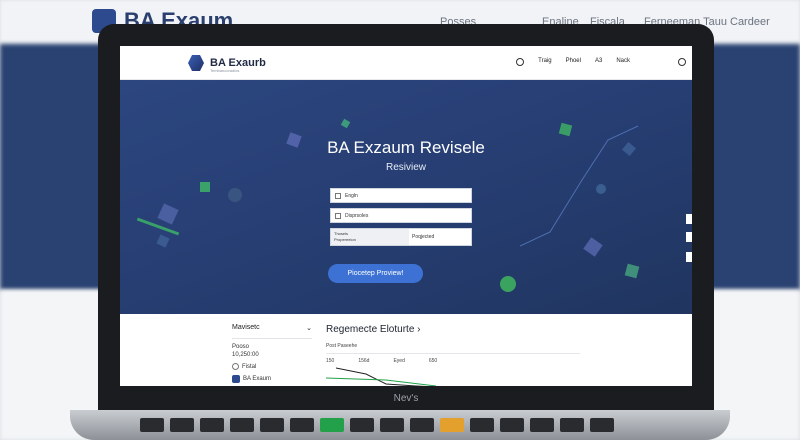 Image resolution: width=800 pixels, height=440 pixels. I want to click on side-menu-item: BA Exaum, so click(272, 379).